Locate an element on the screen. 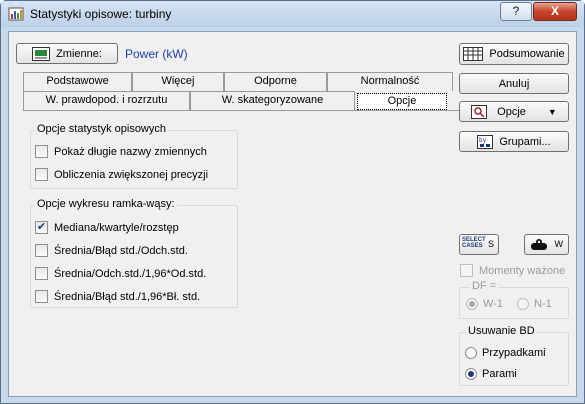 This screenshot has height=404, width=585. weight-button: W is located at coordinates (546, 244).